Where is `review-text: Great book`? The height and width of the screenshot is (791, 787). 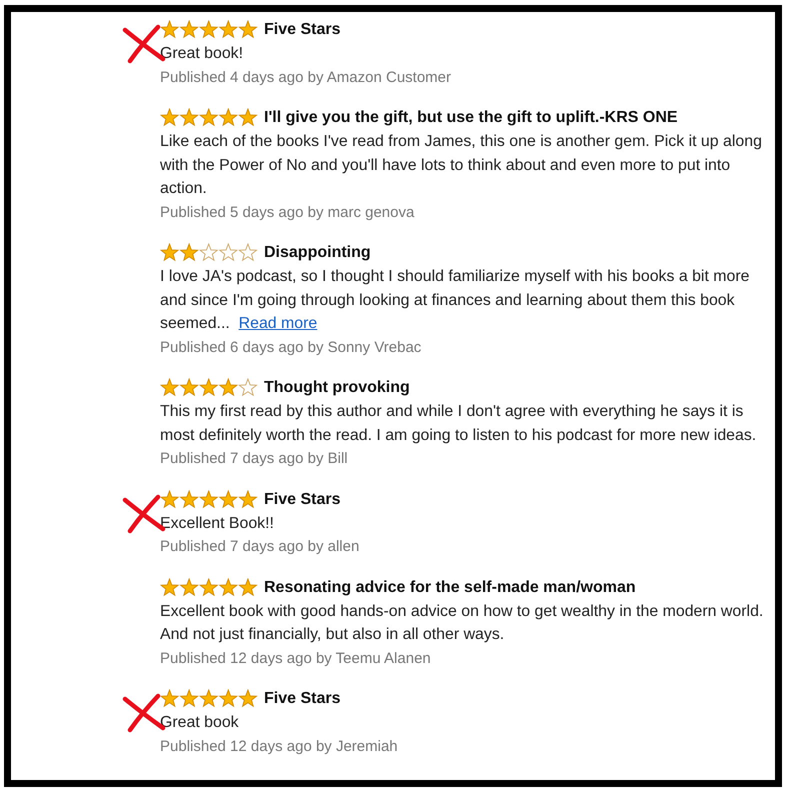
review-text: Great book is located at coordinates (200, 723).